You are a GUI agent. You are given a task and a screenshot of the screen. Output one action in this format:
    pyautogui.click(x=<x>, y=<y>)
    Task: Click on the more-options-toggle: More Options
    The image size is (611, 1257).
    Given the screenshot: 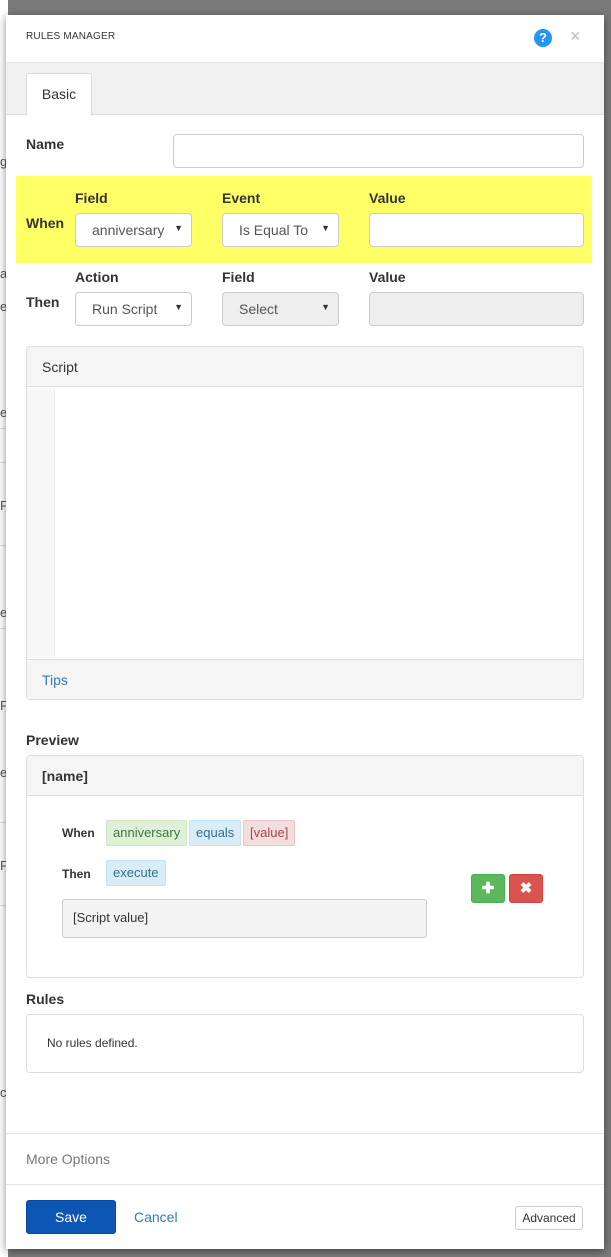 What is the action you would take?
    pyautogui.click(x=68, y=1159)
    